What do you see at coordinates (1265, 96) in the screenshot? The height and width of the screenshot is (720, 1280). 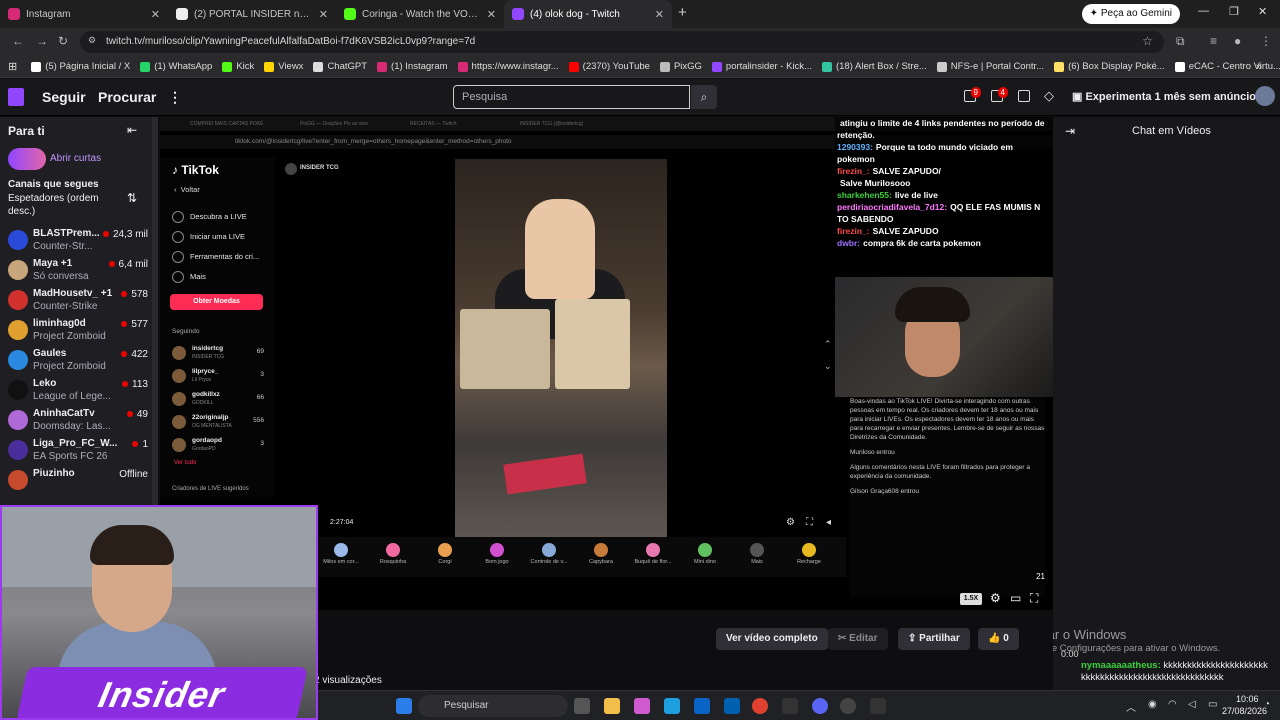 I see `avatar` at bounding box center [1265, 96].